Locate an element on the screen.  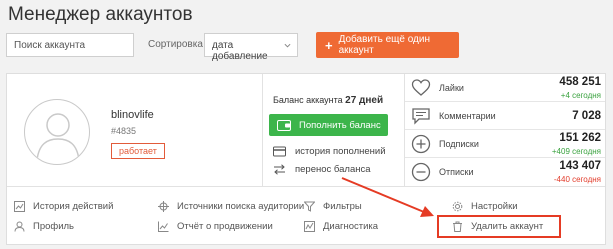
transfer-balance-link: перенос баланса is located at coordinates (322, 169).